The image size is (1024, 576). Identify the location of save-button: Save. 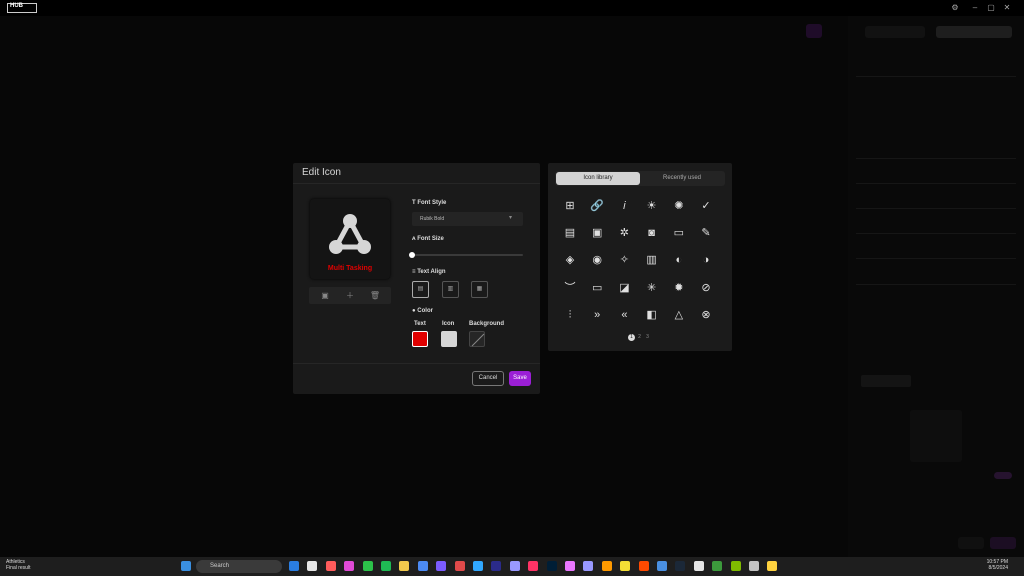
(520, 378).